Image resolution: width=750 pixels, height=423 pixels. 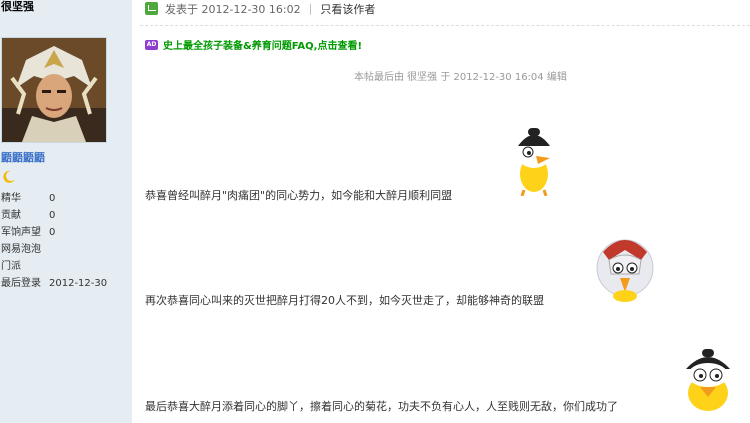 I want to click on author-name: 很坚强, so click(x=17, y=7).